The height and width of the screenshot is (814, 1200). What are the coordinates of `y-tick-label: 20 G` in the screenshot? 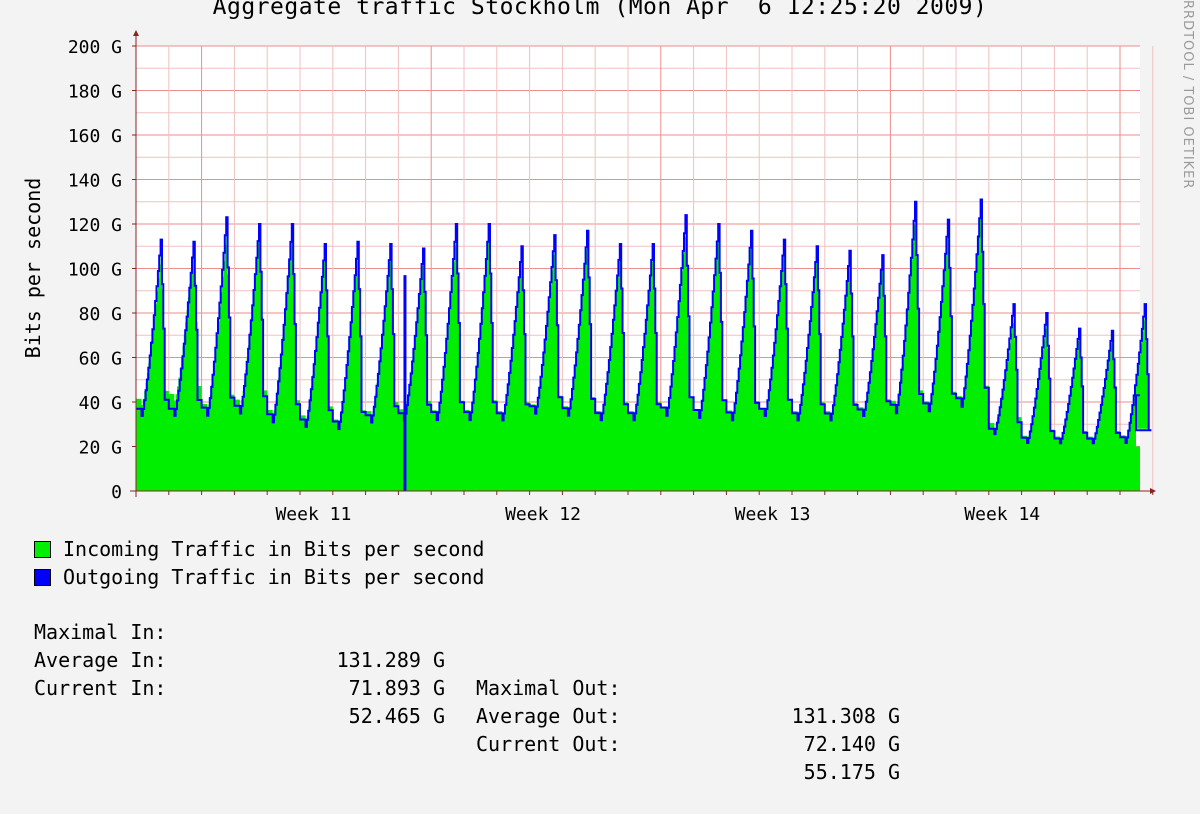 It's located at (100, 448).